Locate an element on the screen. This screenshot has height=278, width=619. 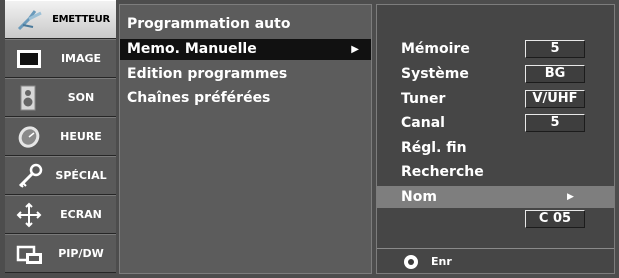
category-image: IMAGE is located at coordinates (60, 58).